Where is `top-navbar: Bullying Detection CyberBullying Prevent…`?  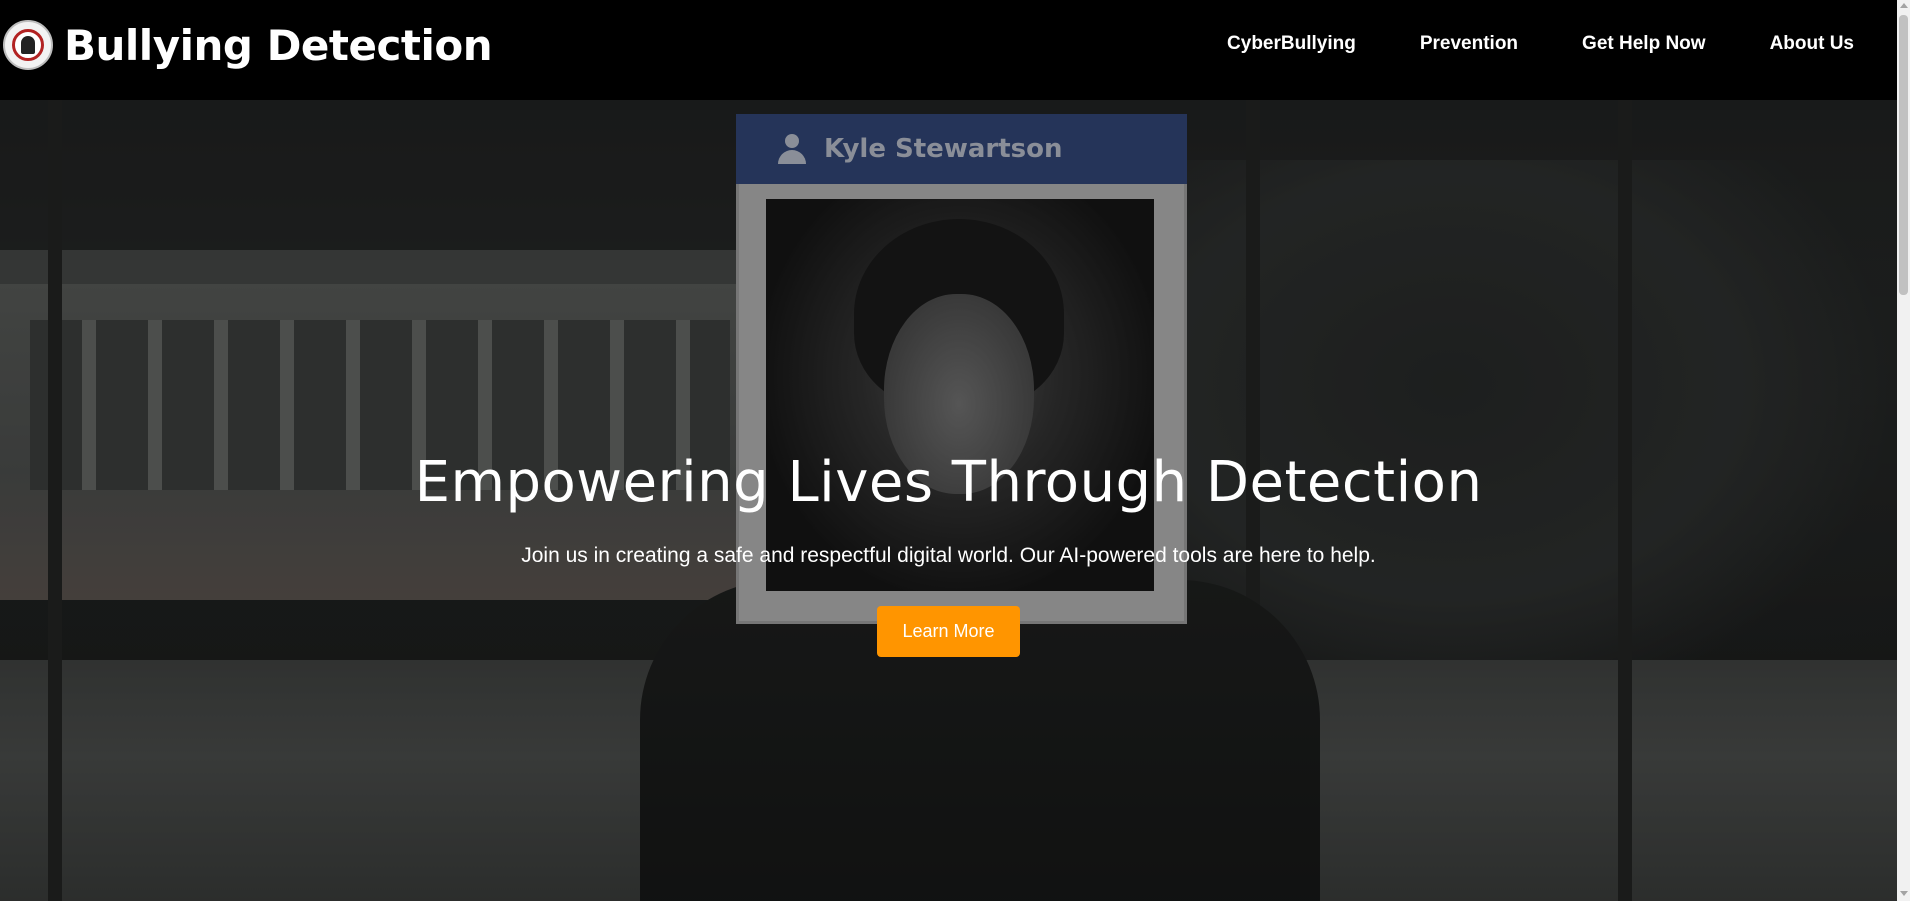
top-navbar: Bullying Detection CyberBullying Prevent… is located at coordinates (948, 50).